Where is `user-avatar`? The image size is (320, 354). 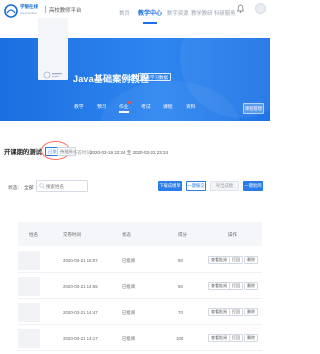 user-avatar is located at coordinates (260, 8).